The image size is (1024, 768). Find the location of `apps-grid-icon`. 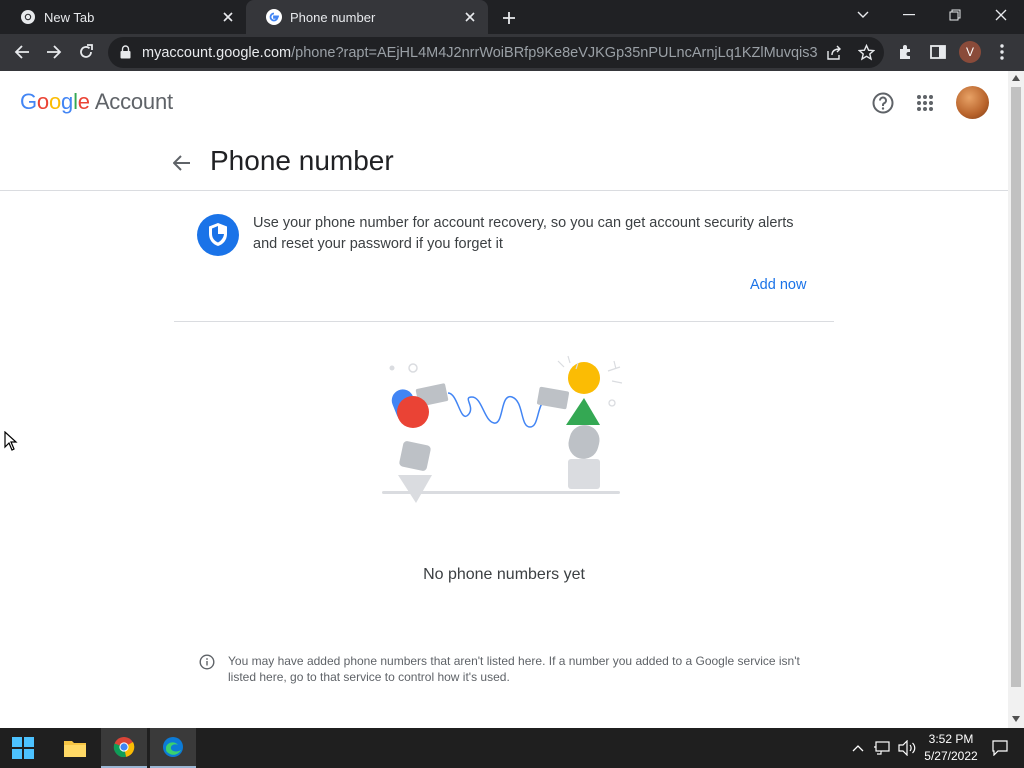

apps-grid-icon is located at coordinates (925, 103).